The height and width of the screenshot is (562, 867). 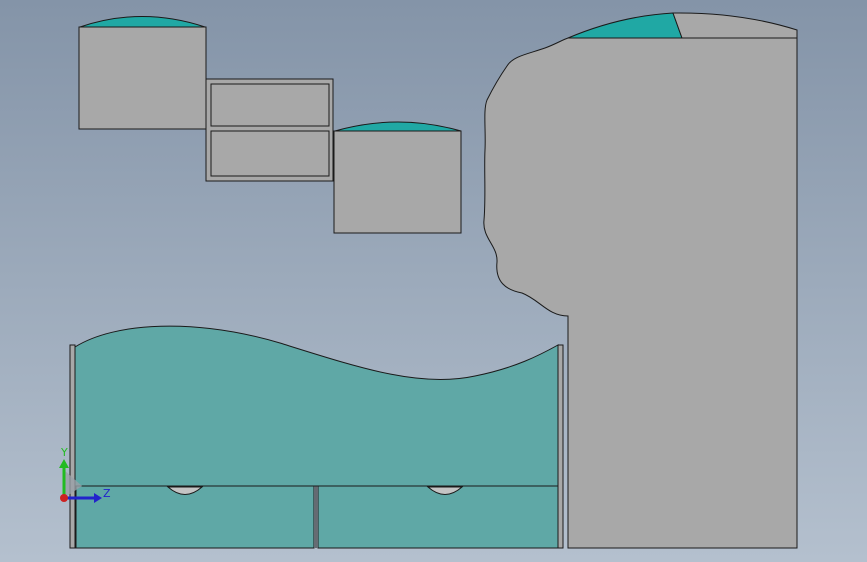 I want to click on triad-y-arrowhead, so click(x=64, y=463).